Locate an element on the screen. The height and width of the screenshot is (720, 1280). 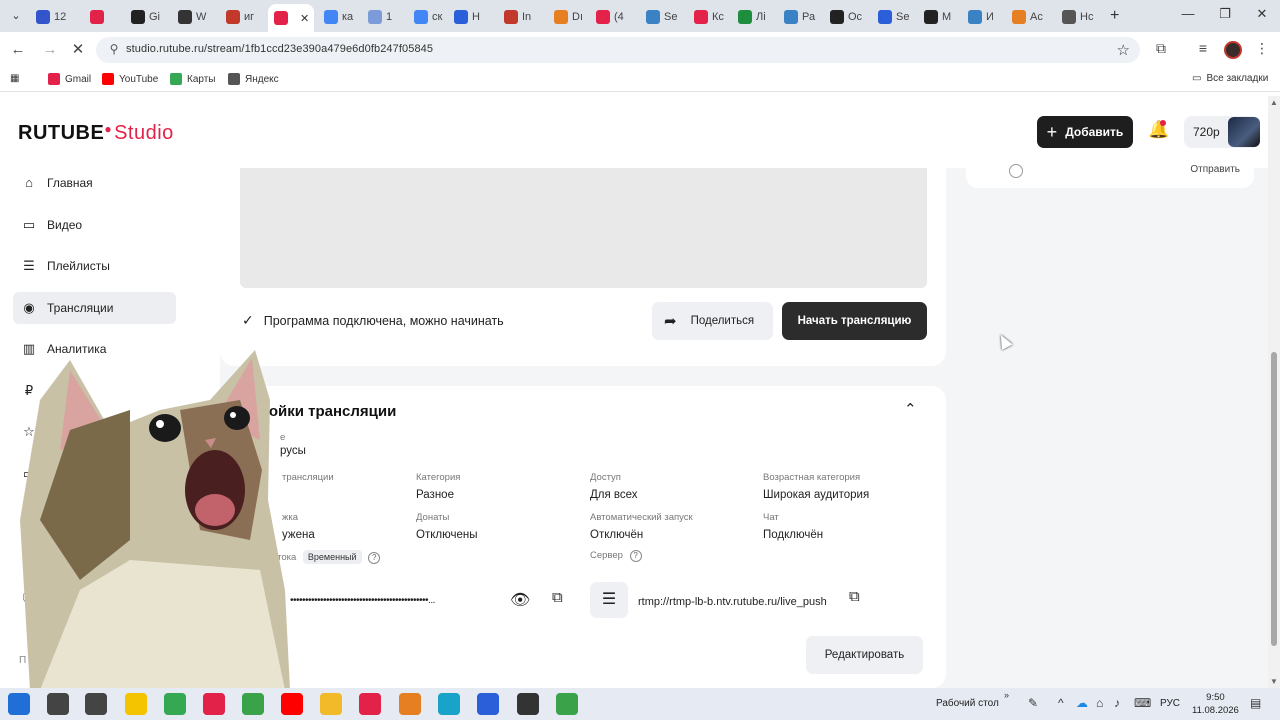
tab-label: ск is located at coordinates (437, 17).